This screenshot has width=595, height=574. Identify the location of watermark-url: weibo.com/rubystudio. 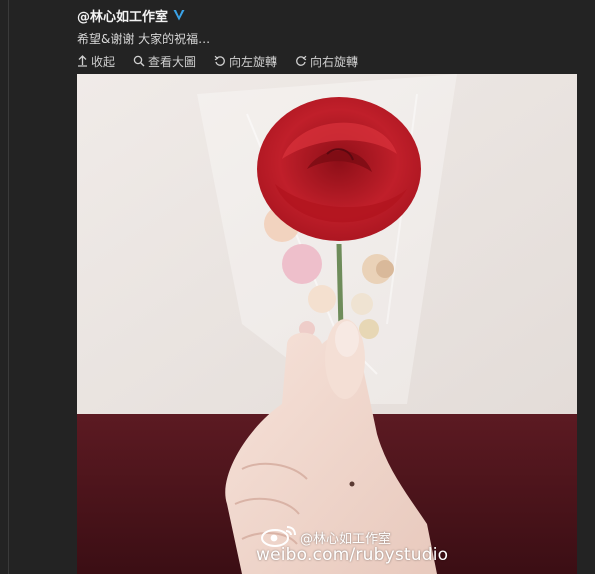
(352, 555).